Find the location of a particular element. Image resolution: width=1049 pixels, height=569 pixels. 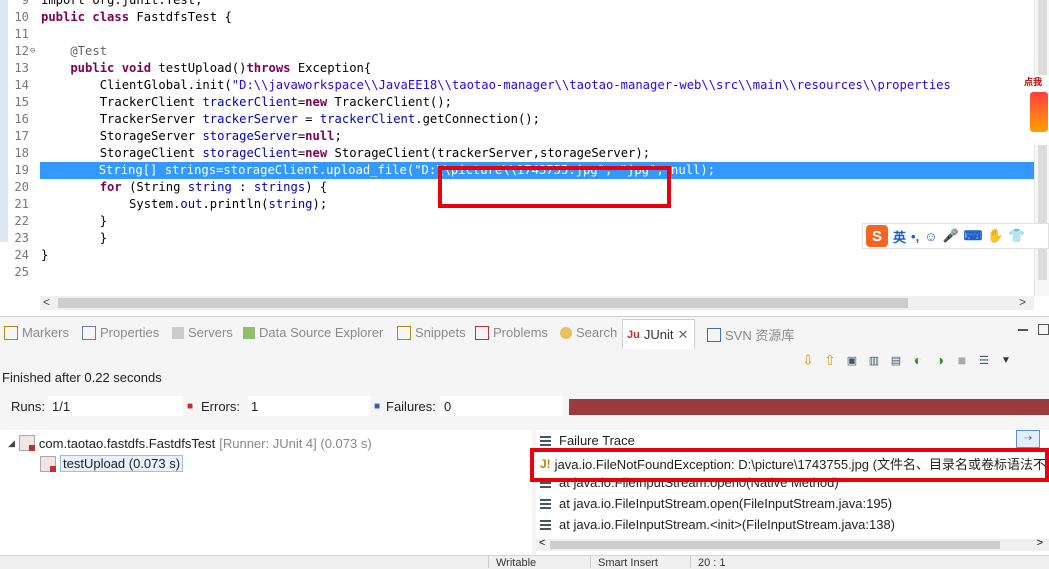

ime-keyboard-icon: ⌨ is located at coordinates (973, 236).